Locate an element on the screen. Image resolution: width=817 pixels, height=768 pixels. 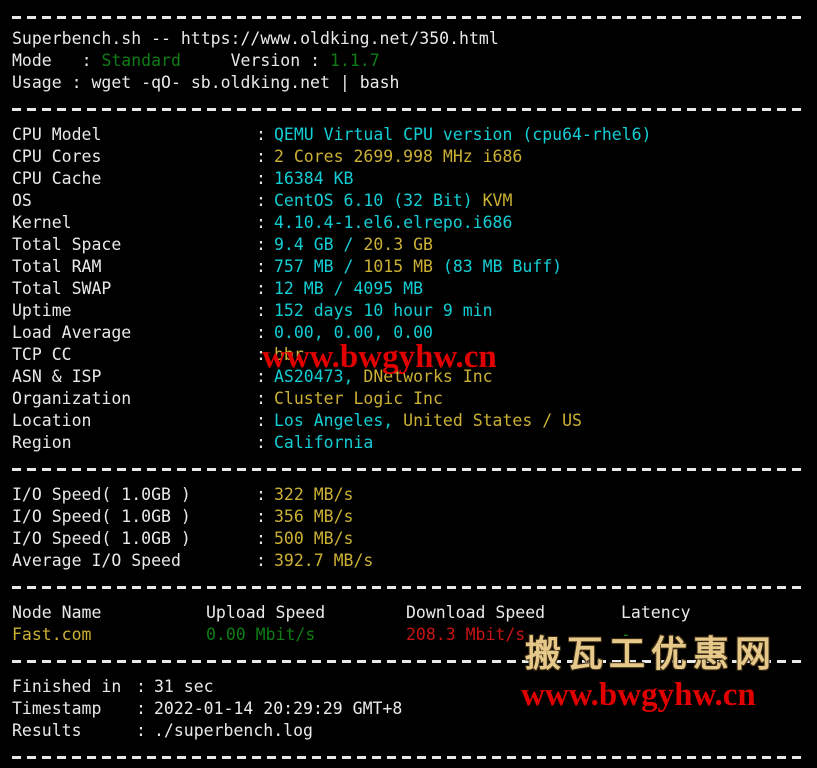
summary-label: Finished in is located at coordinates (67, 686).